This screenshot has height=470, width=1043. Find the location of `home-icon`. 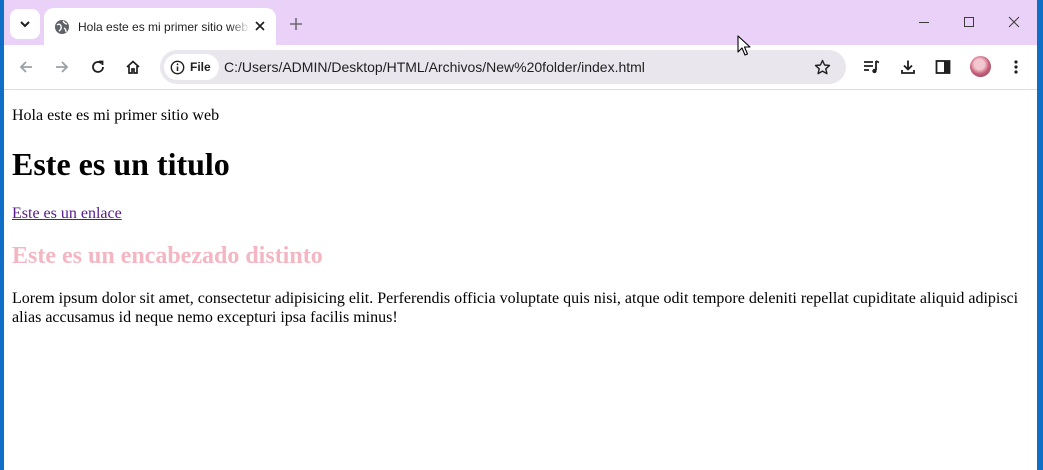

home-icon is located at coordinates (133, 67).